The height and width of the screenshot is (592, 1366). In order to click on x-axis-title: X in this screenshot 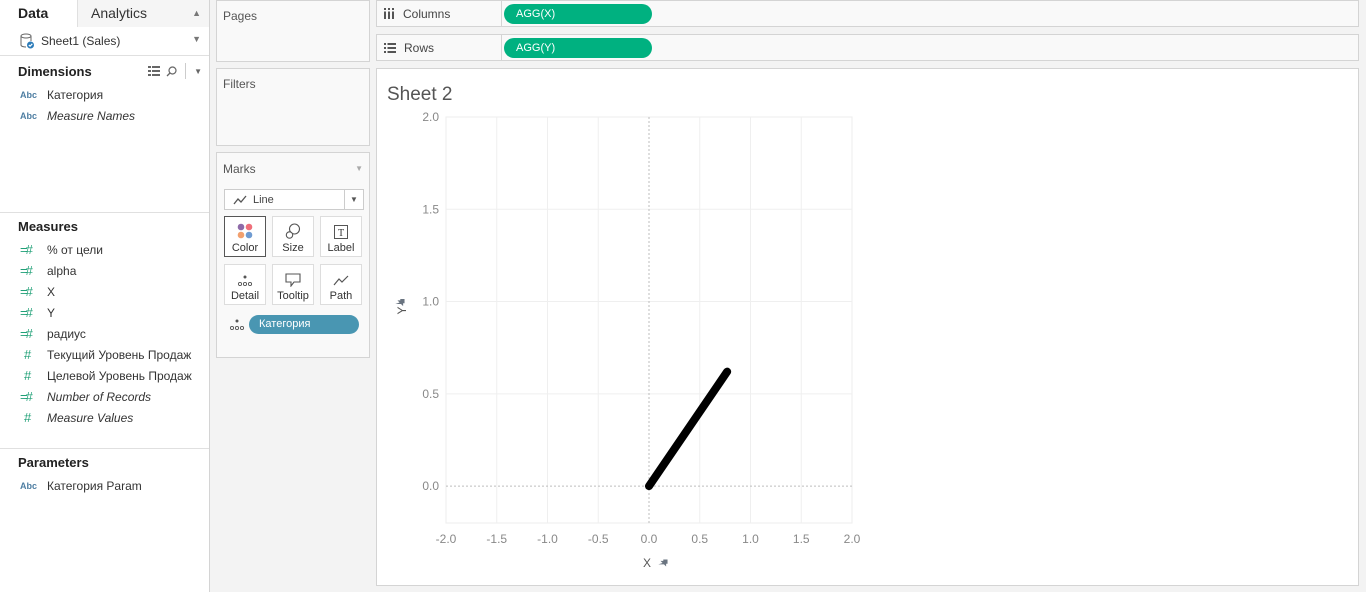, I will do `click(647, 563)`.